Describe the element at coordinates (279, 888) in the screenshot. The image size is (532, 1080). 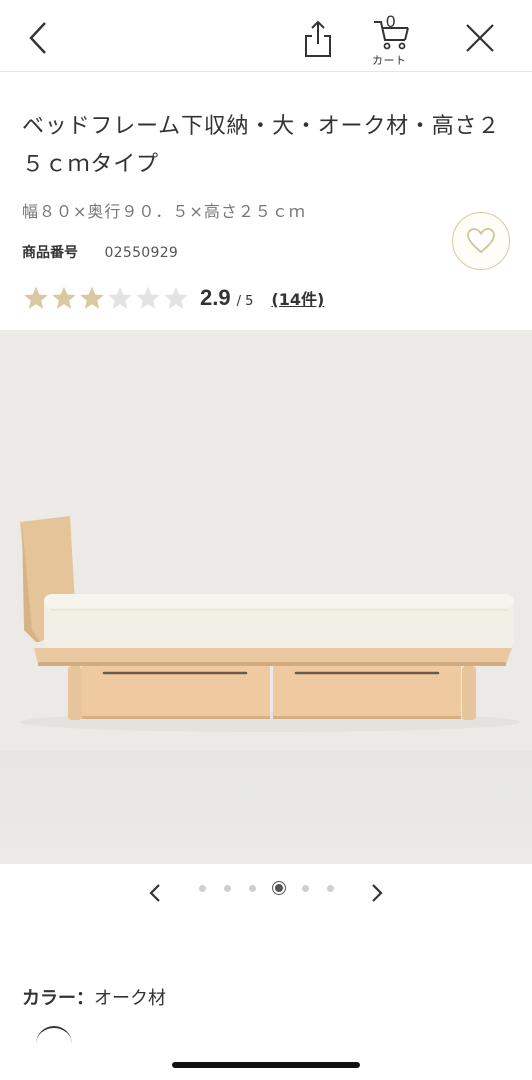
I see `carousel-dot-active` at that location.